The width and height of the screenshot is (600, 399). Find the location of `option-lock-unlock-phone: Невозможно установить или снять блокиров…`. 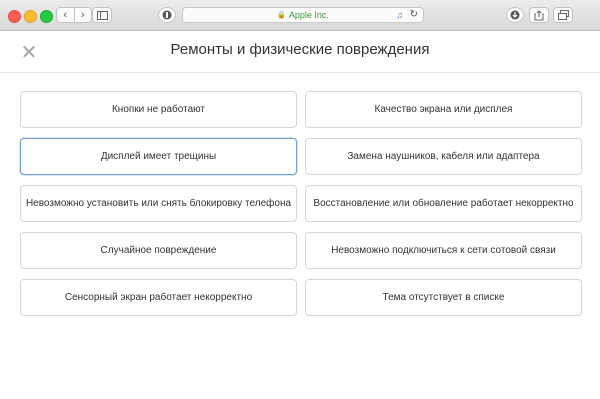

option-lock-unlock-phone: Невозможно установить или снять блокиров… is located at coordinates (158, 203).